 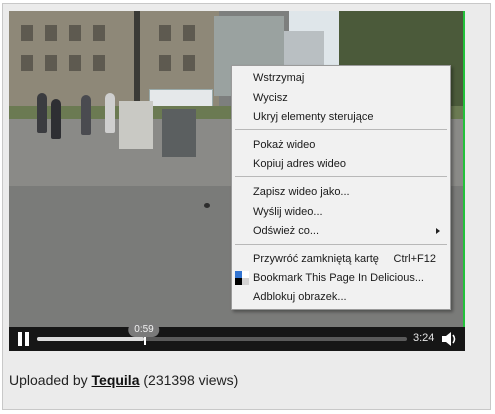 I want to click on view-count: (231398 views), so click(x=189, y=380).